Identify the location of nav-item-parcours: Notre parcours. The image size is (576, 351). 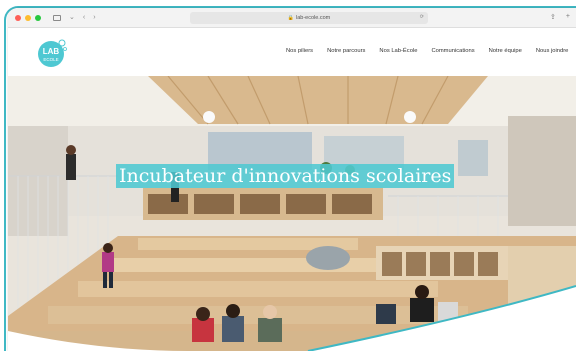
(346, 51).